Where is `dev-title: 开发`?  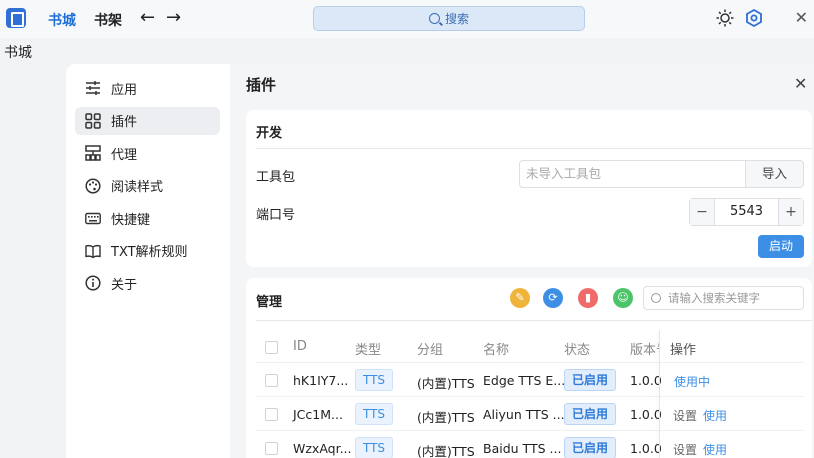 dev-title: 开发 is located at coordinates (269, 133).